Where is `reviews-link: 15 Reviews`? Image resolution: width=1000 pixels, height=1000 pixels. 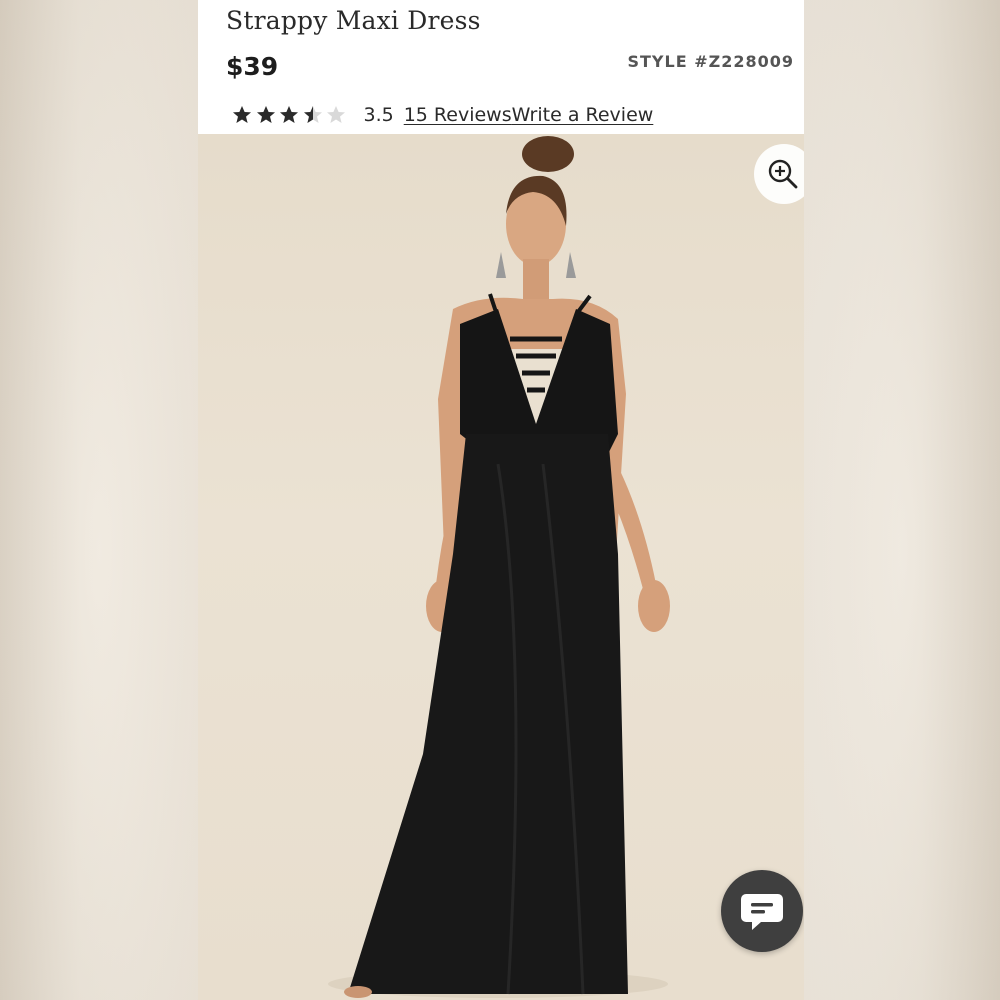 reviews-link: 15 Reviews is located at coordinates (458, 115).